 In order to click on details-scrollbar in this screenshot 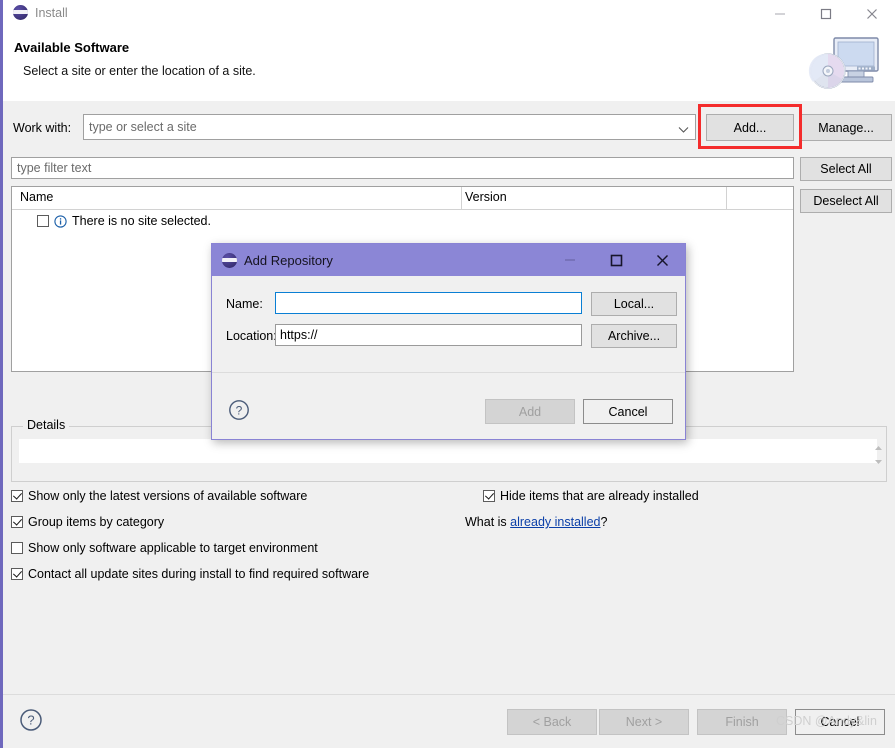, I will do `click(878, 452)`.